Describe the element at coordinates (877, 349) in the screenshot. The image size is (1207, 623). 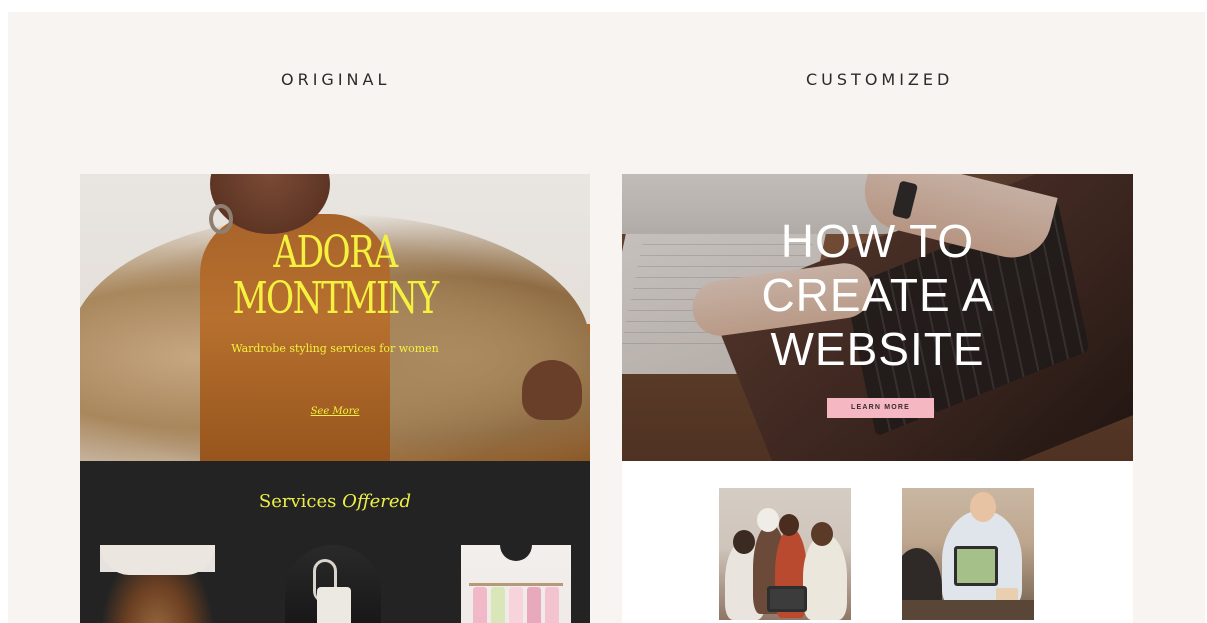
I see `hero-title-line: WEBSITE` at that location.